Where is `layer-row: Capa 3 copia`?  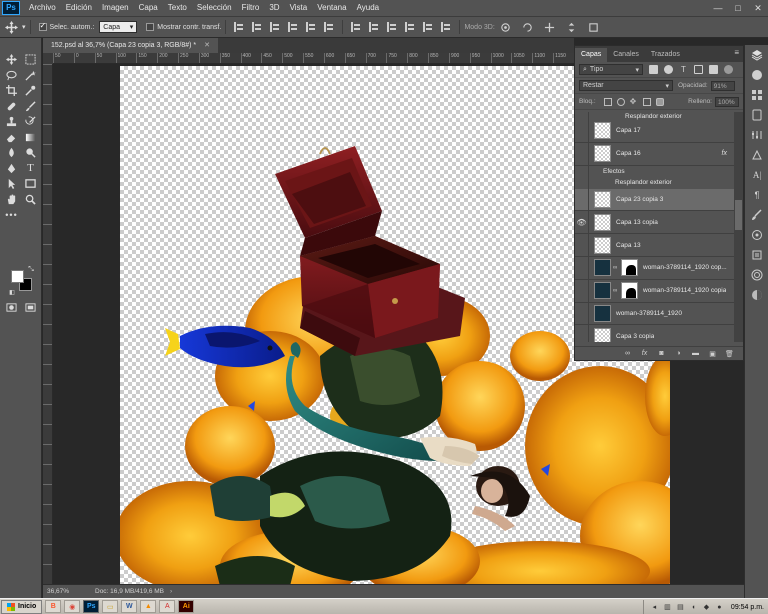
layer-row: Capa 3 copia is located at coordinates (655, 333).